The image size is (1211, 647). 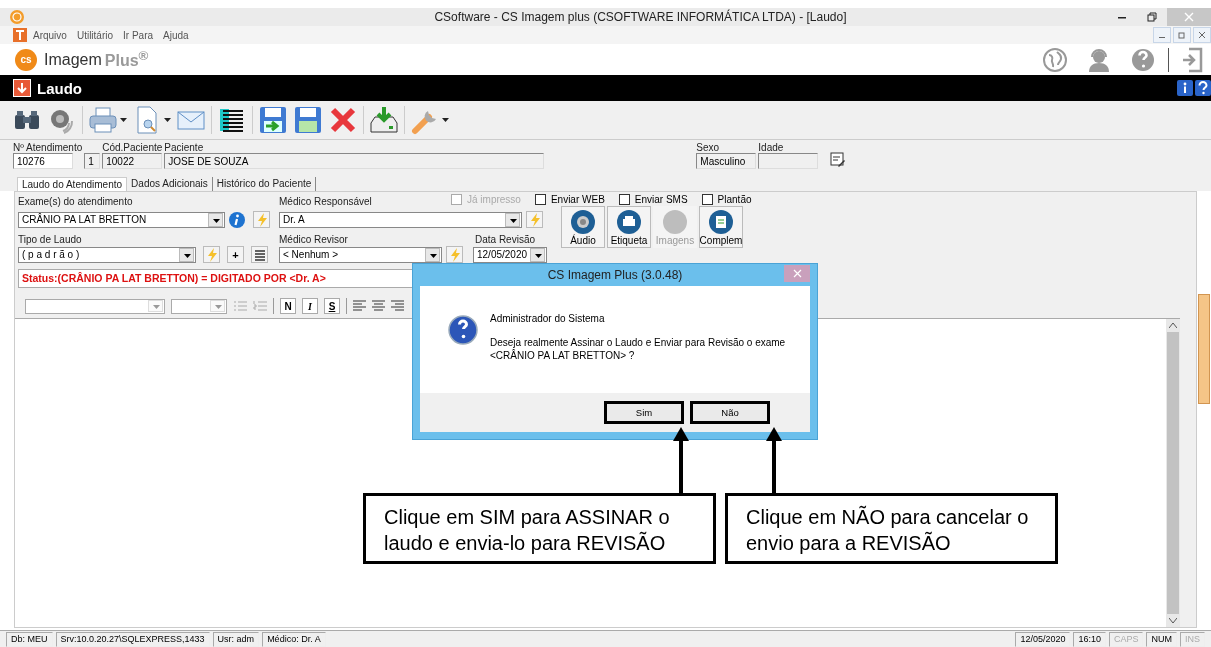 I want to click on format-button: N, so click(x=288, y=306).